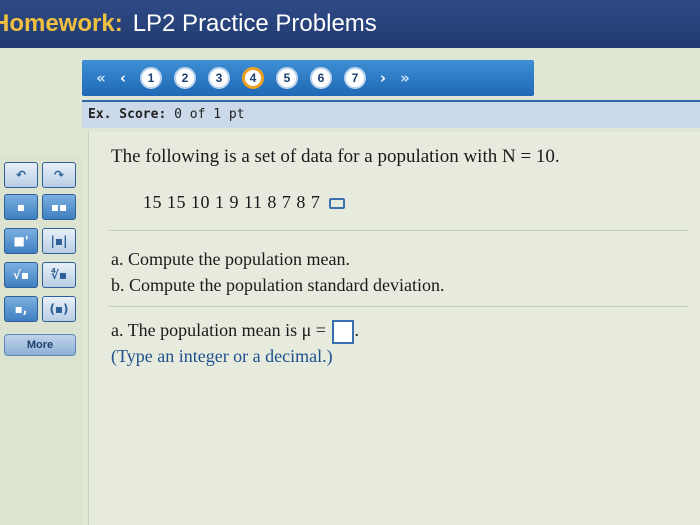  What do you see at coordinates (405, 78) in the screenshot?
I see `last-question-icon: »` at bounding box center [405, 78].